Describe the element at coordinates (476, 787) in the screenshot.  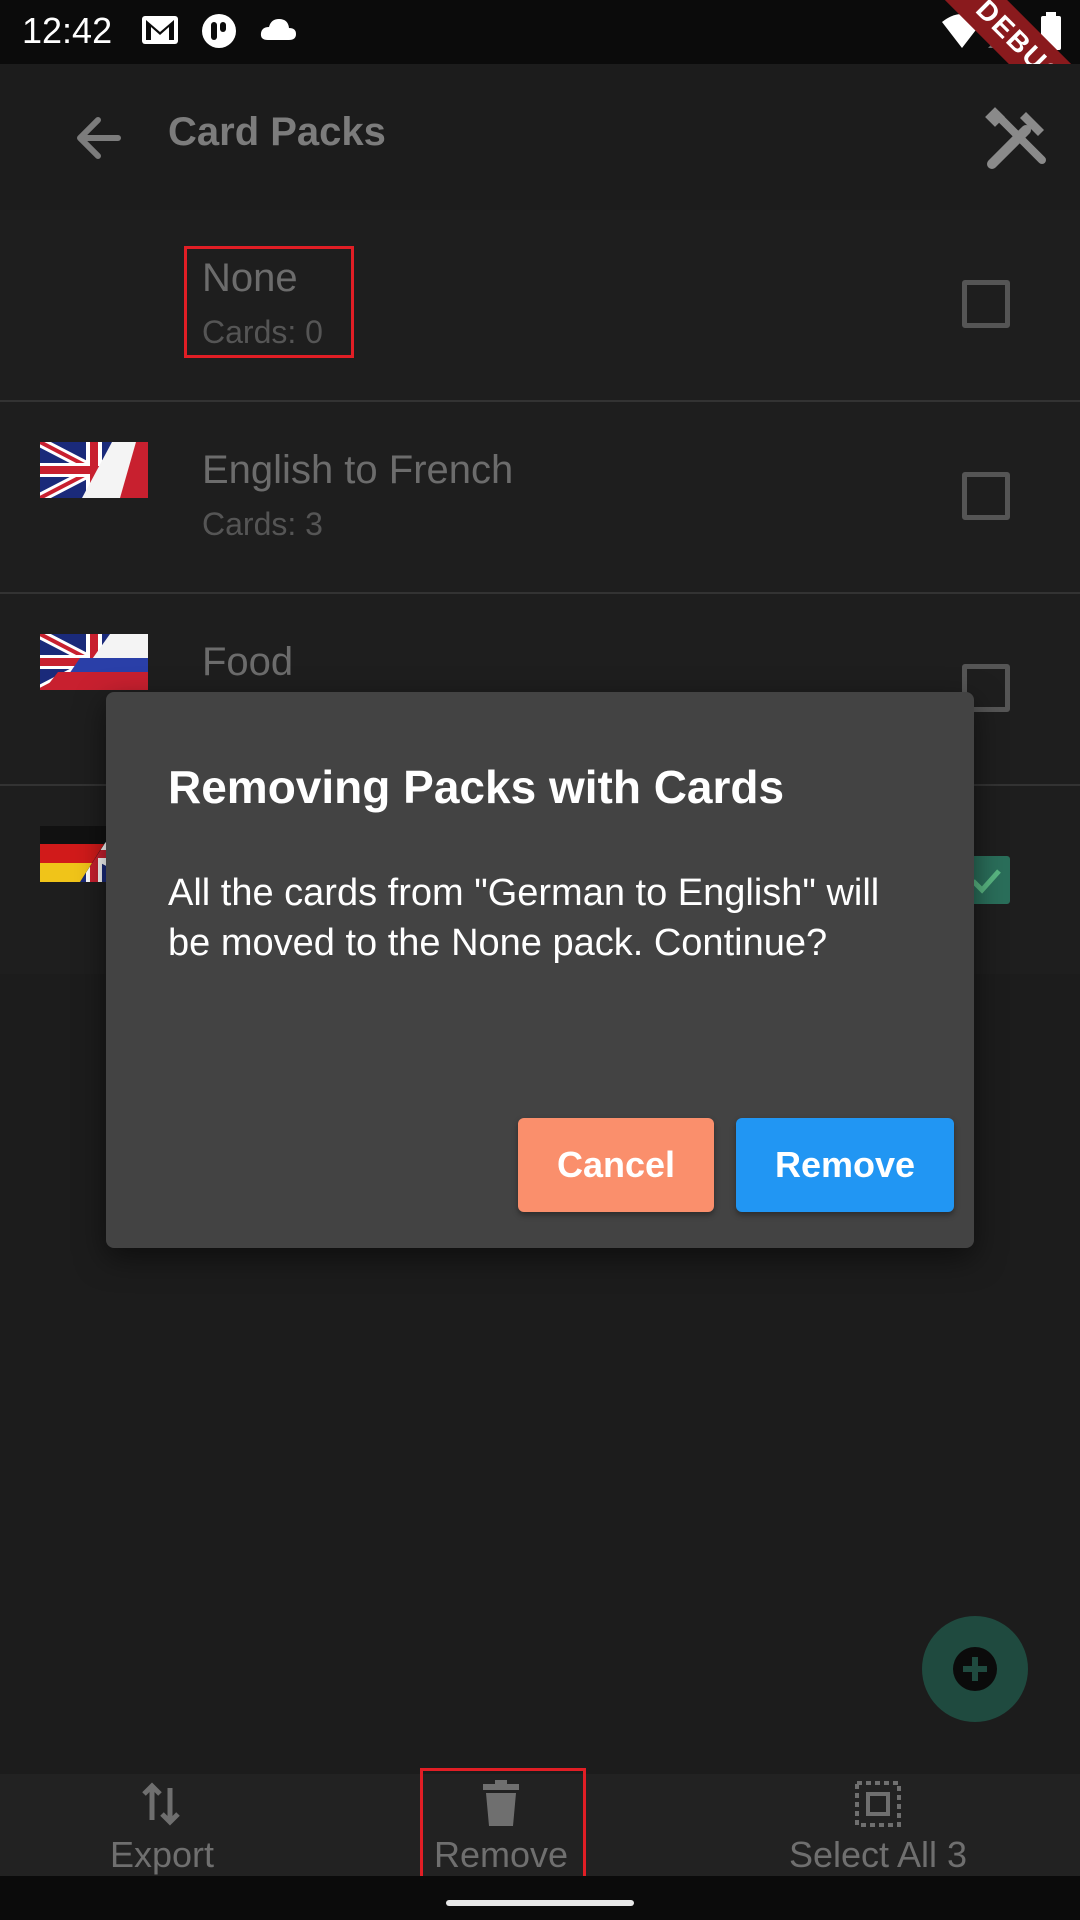
I see `dialog-title: Removing Packs with Cards` at that location.